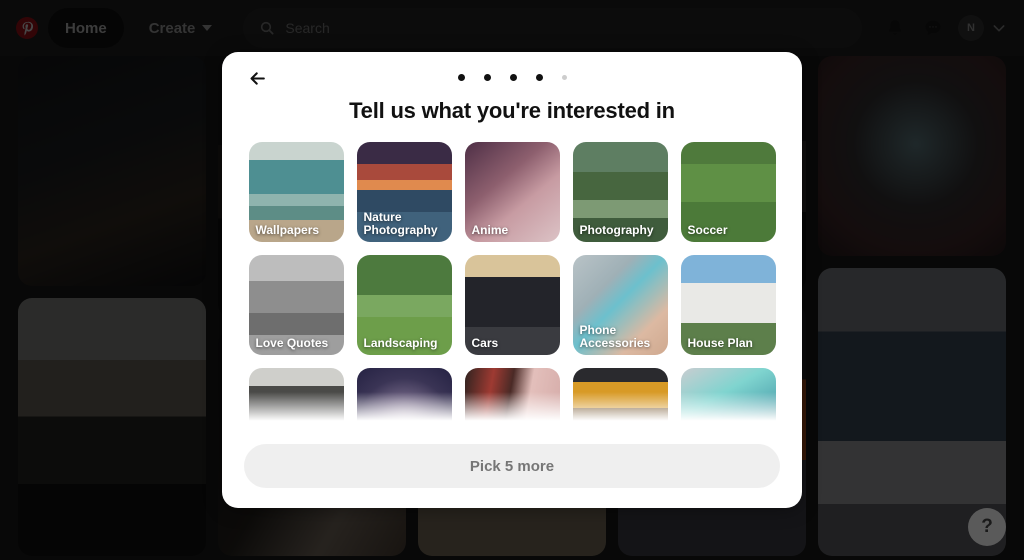 The image size is (1024, 560). What do you see at coordinates (615, 336) in the screenshot?
I see `interest-card-label: Phone Accessories` at bounding box center [615, 336].